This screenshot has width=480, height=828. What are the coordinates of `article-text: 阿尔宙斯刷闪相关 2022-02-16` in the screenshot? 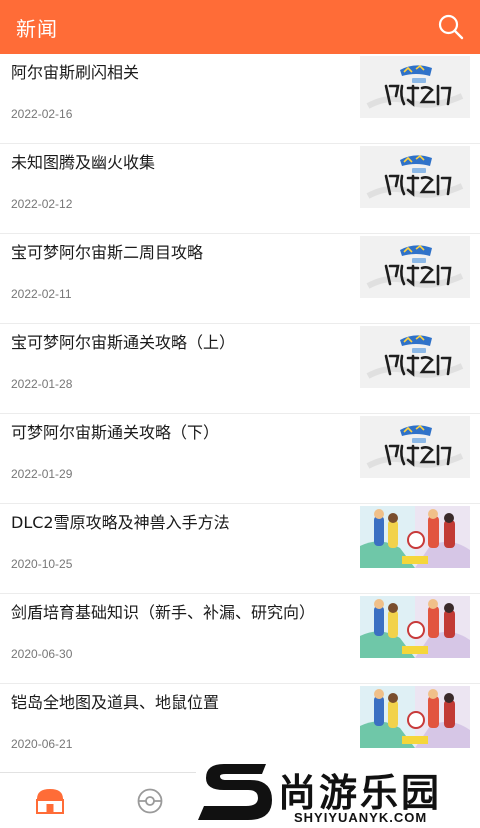 It's located at (180, 98).